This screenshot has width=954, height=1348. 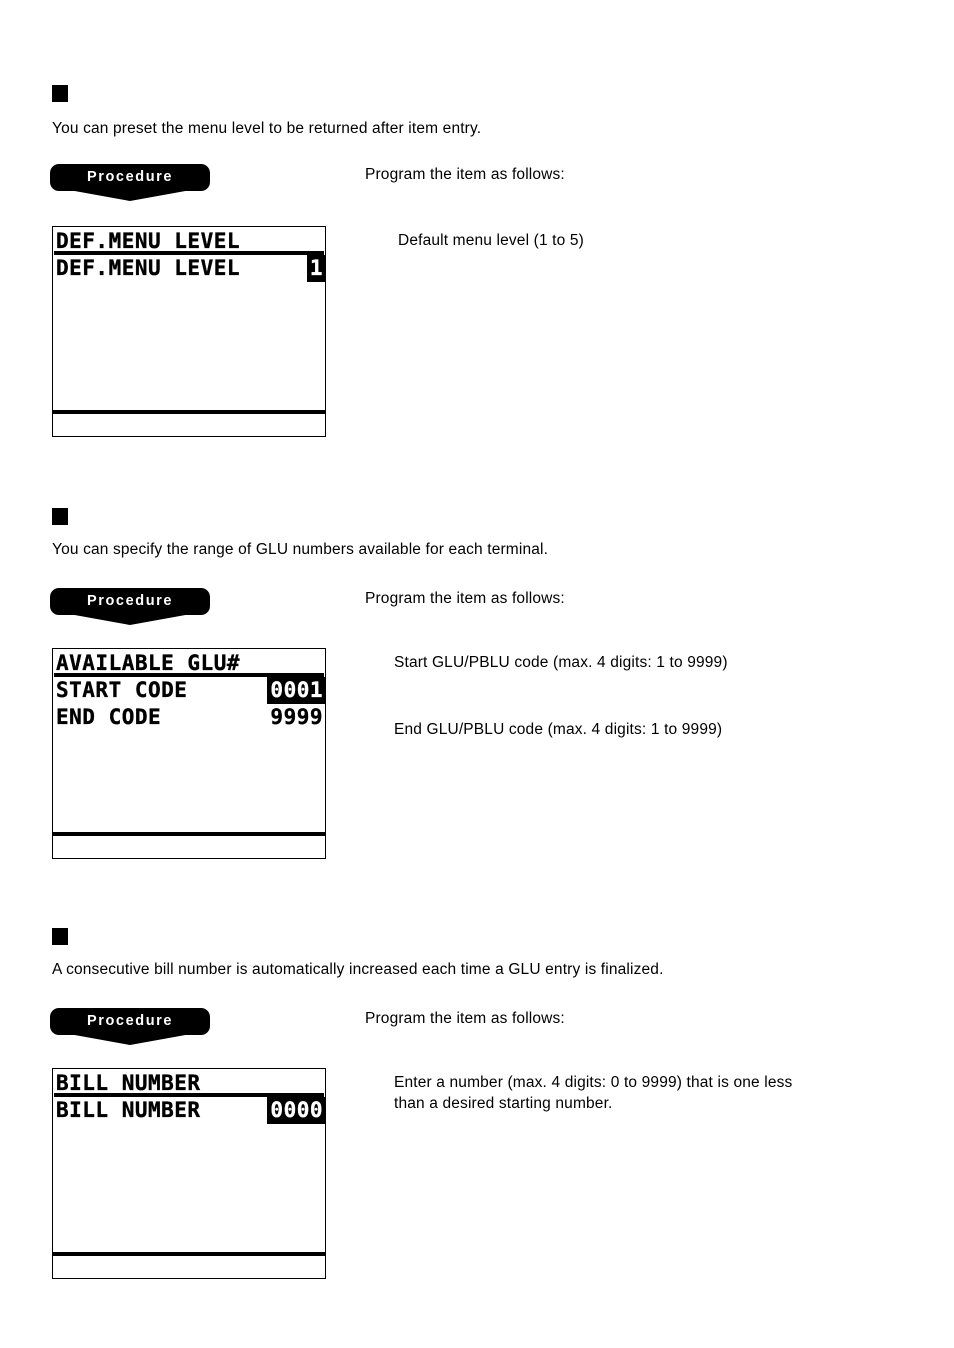 I want to click on lcd-row-value: 9999, so click(x=296, y=717).